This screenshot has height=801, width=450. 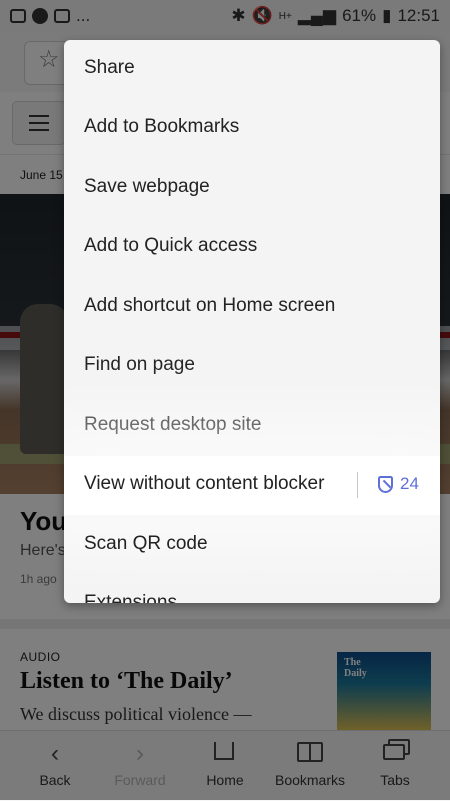 I want to click on menu-item-request-desktop-site: Request desktop site, so click(x=252, y=426).